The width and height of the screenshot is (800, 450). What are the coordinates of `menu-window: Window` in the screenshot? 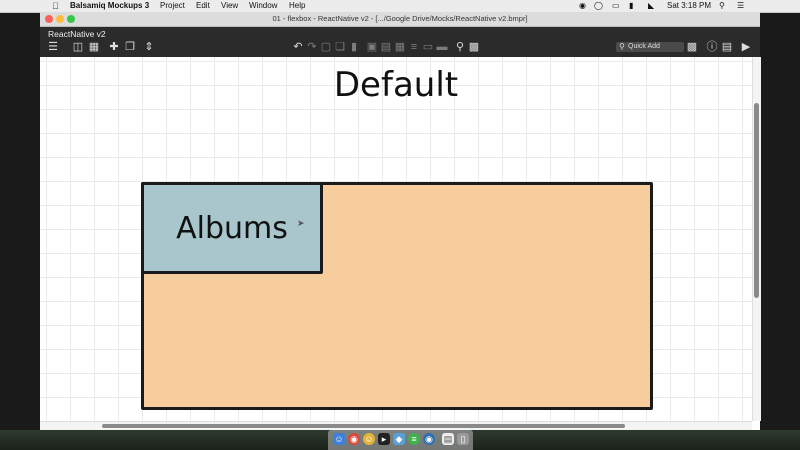 It's located at (263, 6).